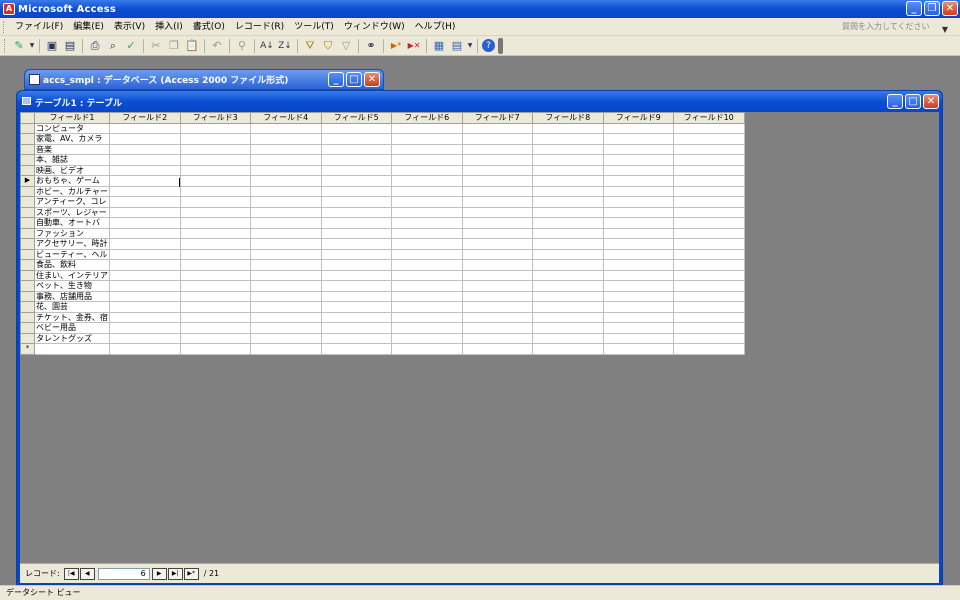  What do you see at coordinates (209, 27) in the screenshot?
I see `menu-format: 書式(O)` at bounding box center [209, 27].